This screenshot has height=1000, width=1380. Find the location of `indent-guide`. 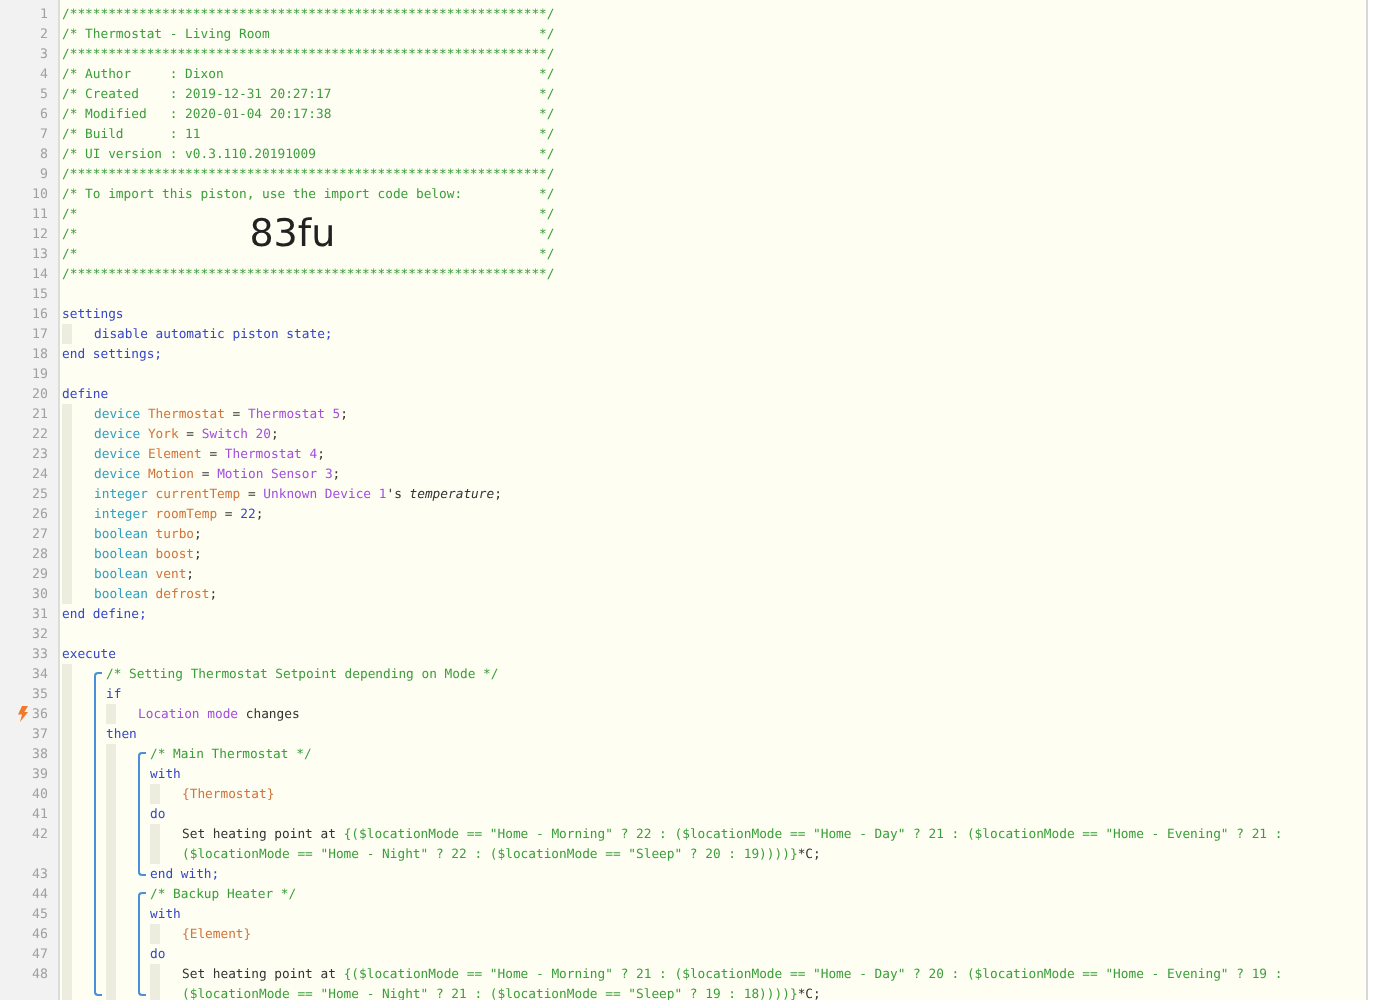

indent-guide is located at coordinates (67, 334).